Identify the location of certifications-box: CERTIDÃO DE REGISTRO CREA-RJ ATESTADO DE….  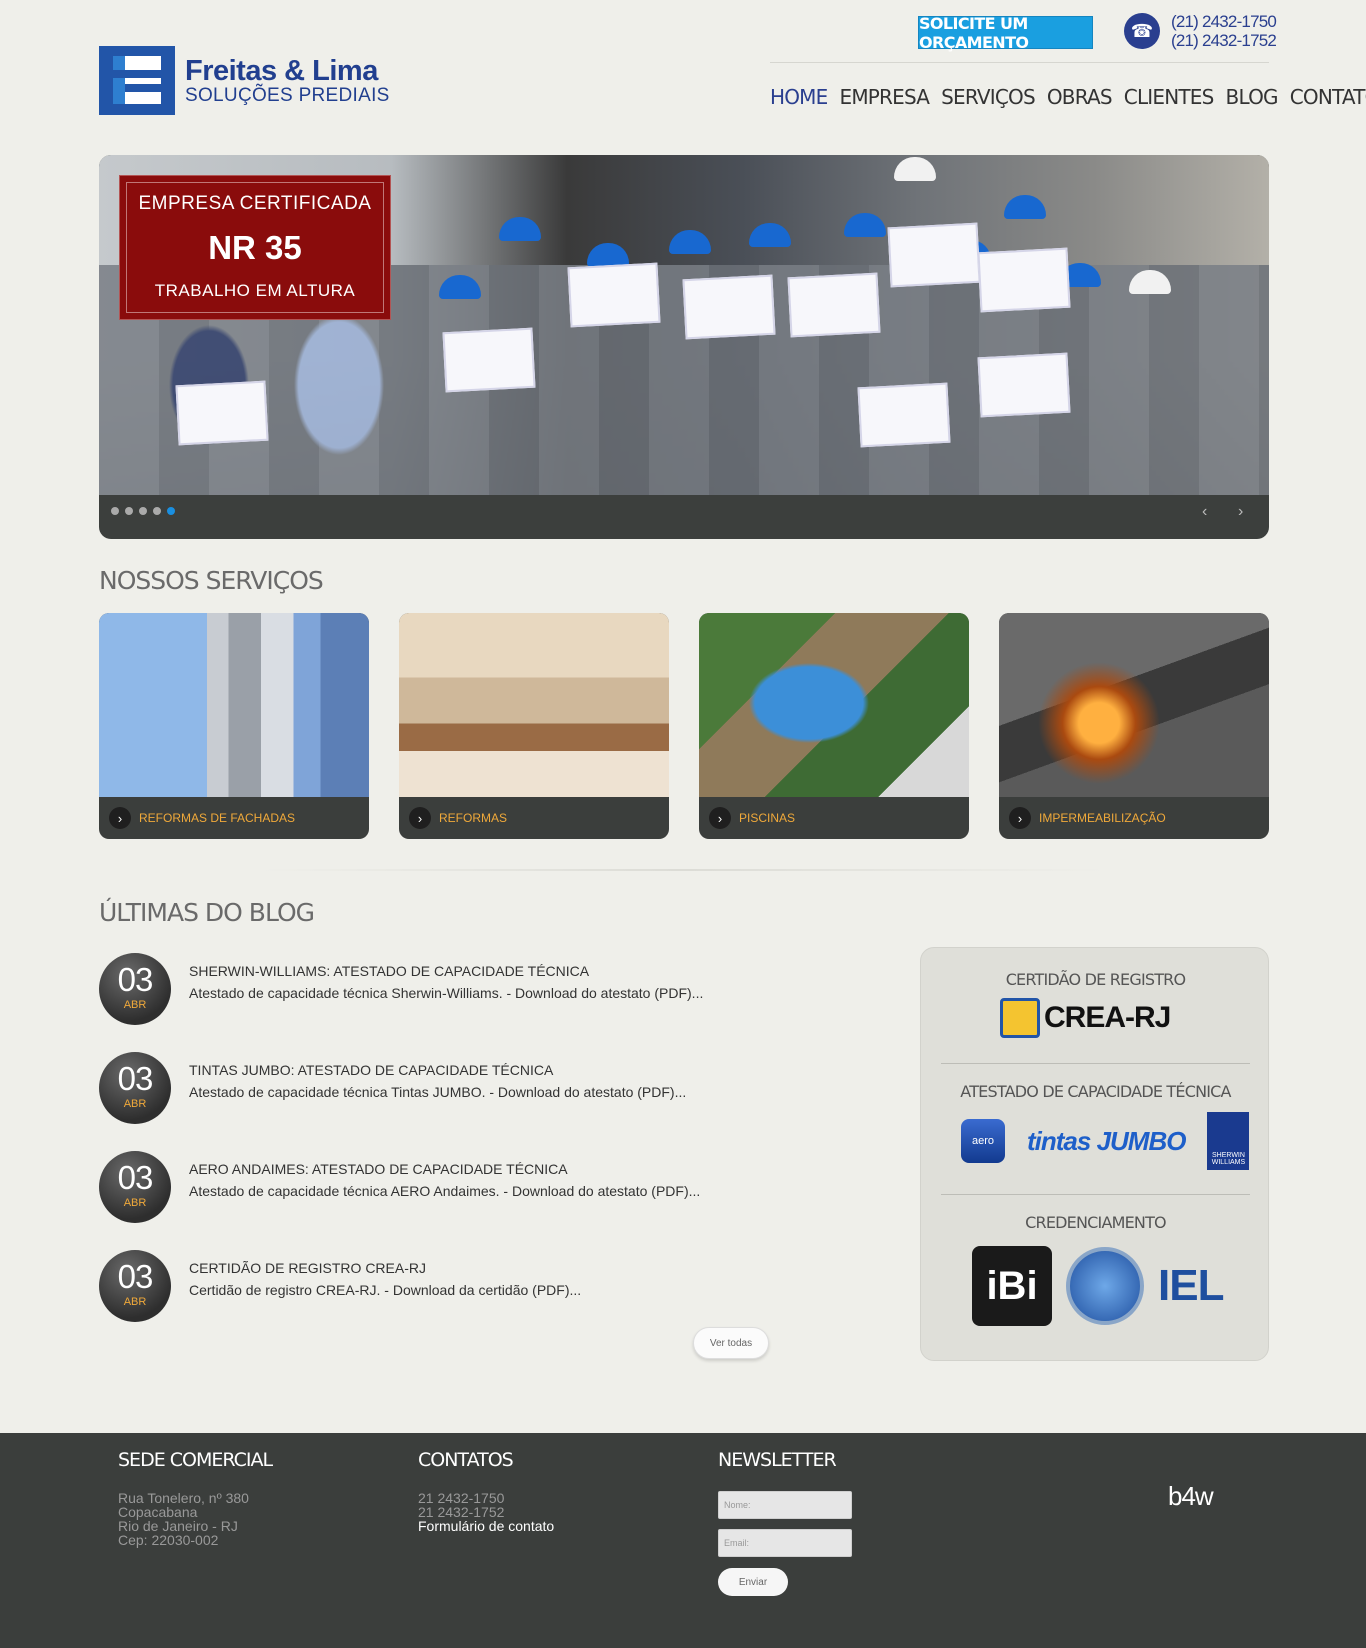
(1094, 1154).